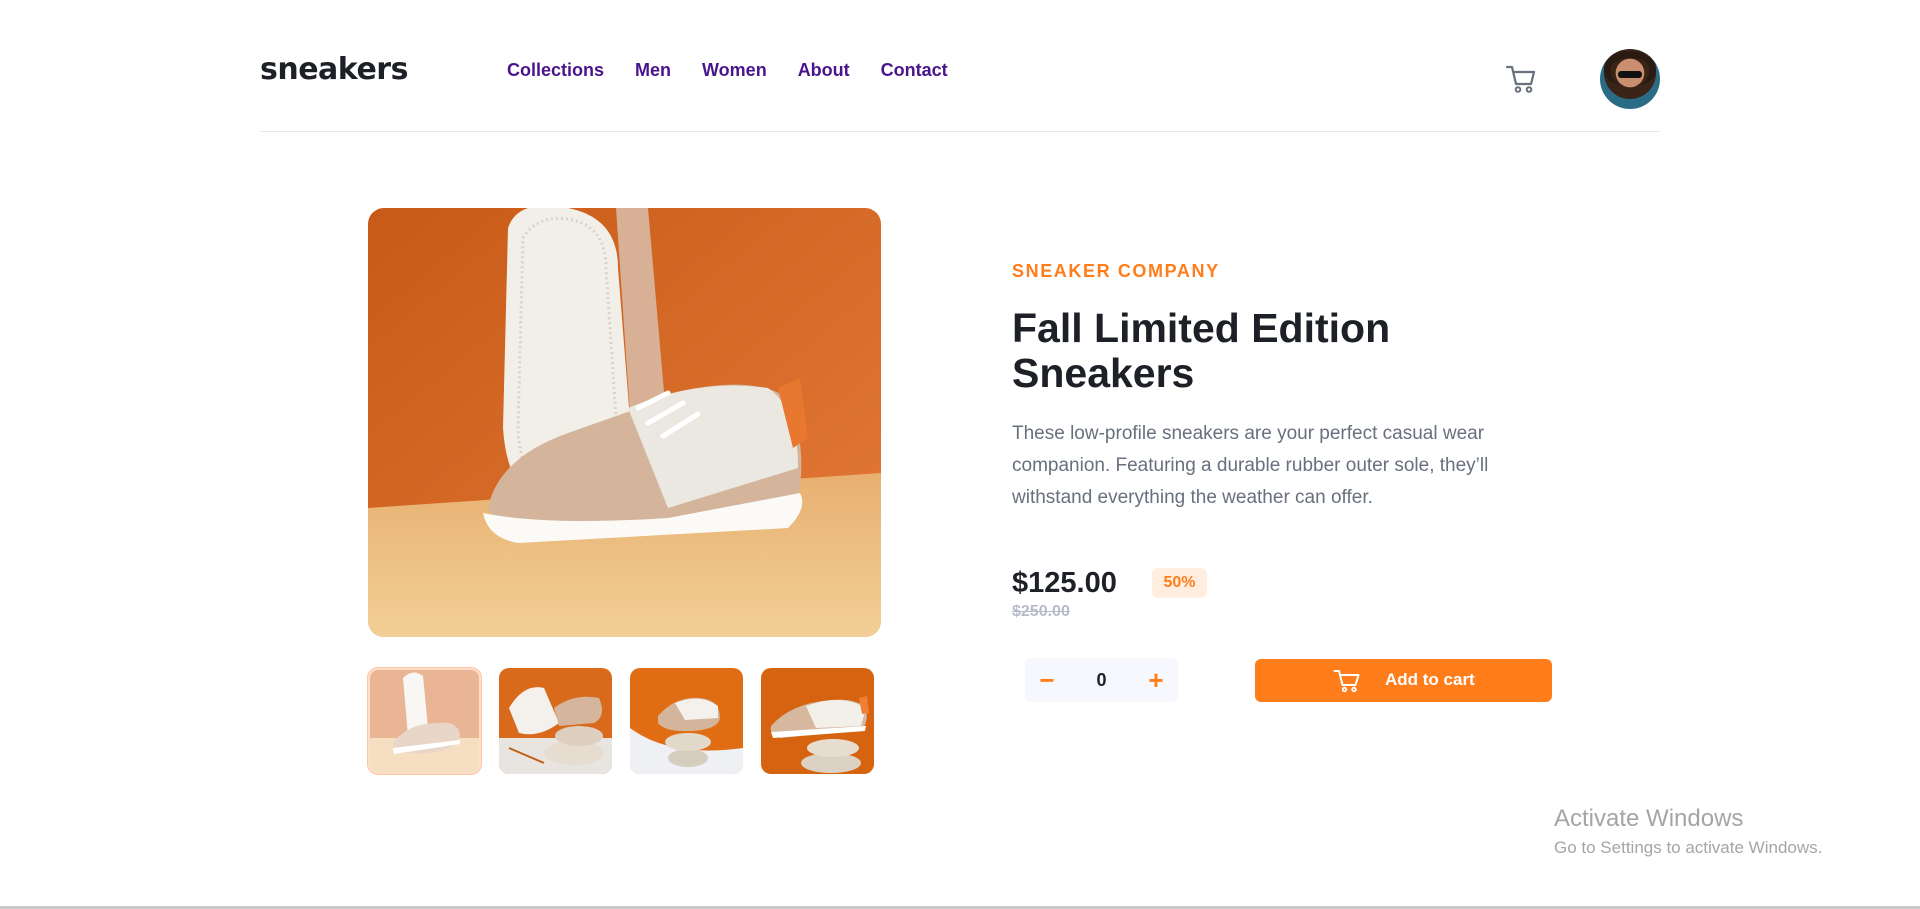 This screenshot has height=909, width=1920. Describe the element at coordinates (624, 422) in the screenshot. I see `product-main-image` at that location.